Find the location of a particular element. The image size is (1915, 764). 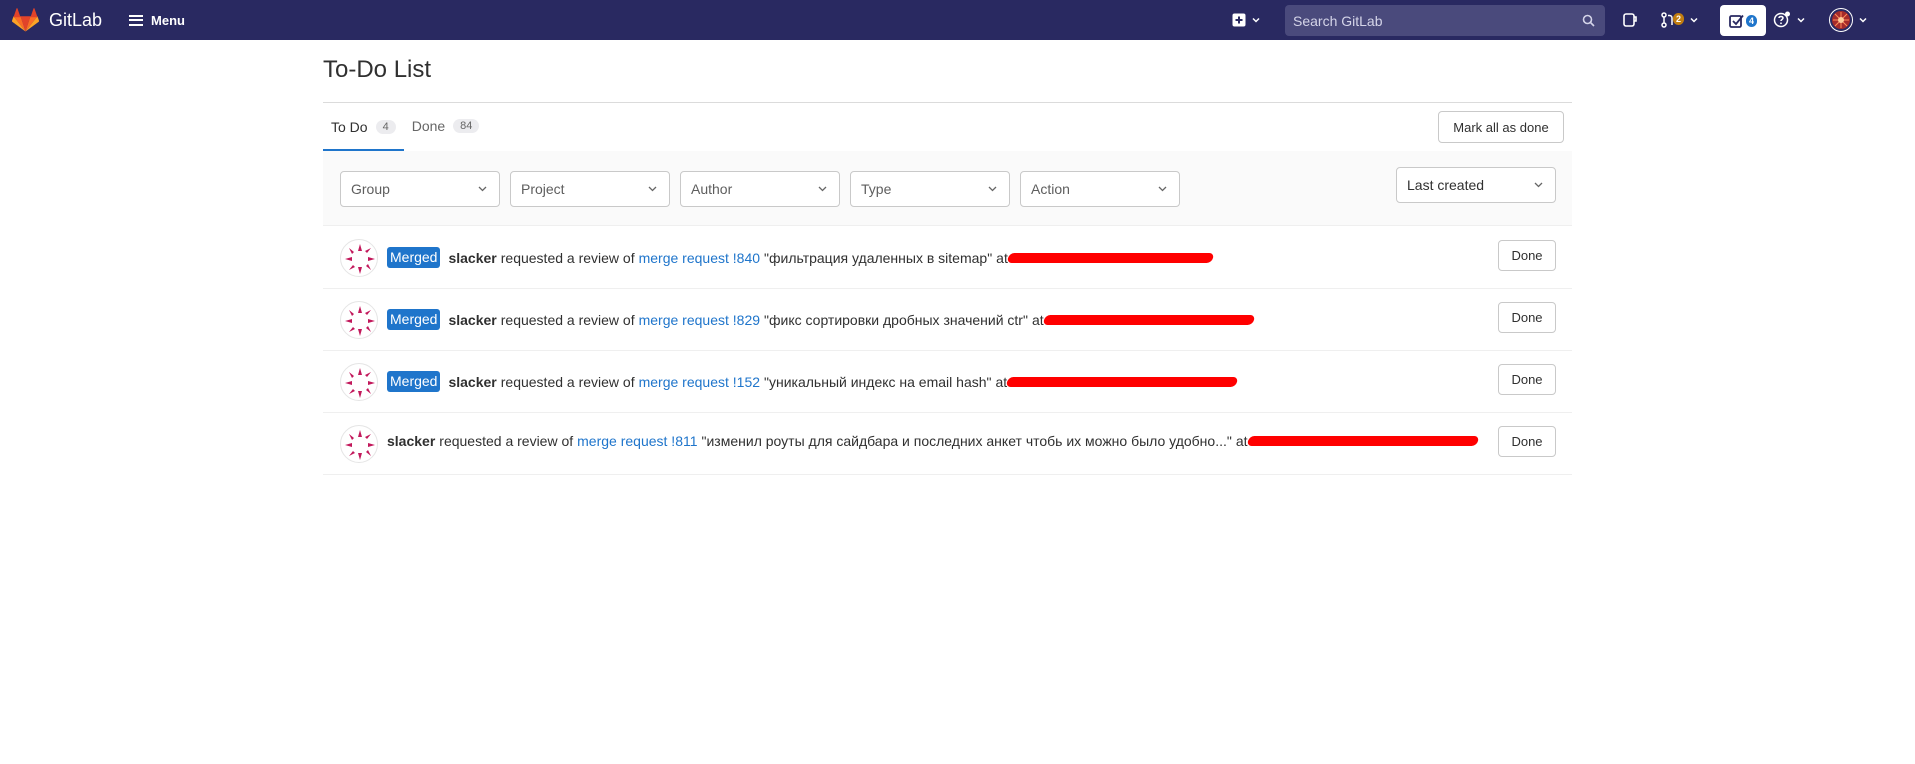

todos-button: 4 is located at coordinates (1743, 20).